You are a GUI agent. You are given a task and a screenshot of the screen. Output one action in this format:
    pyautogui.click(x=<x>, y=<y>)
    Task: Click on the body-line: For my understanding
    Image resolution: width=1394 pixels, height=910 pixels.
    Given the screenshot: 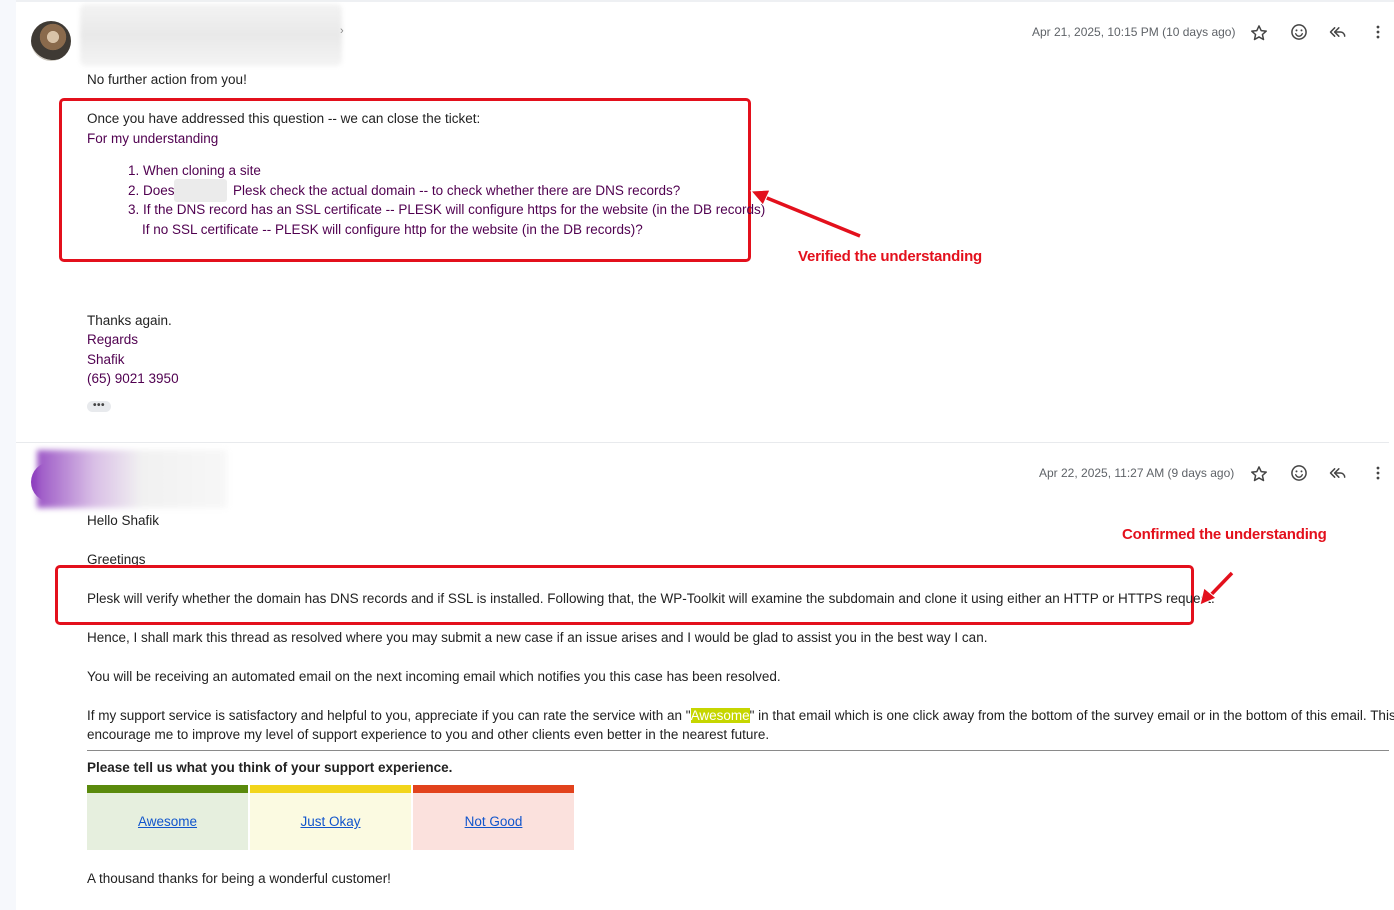 What is the action you would take?
    pyautogui.click(x=153, y=138)
    